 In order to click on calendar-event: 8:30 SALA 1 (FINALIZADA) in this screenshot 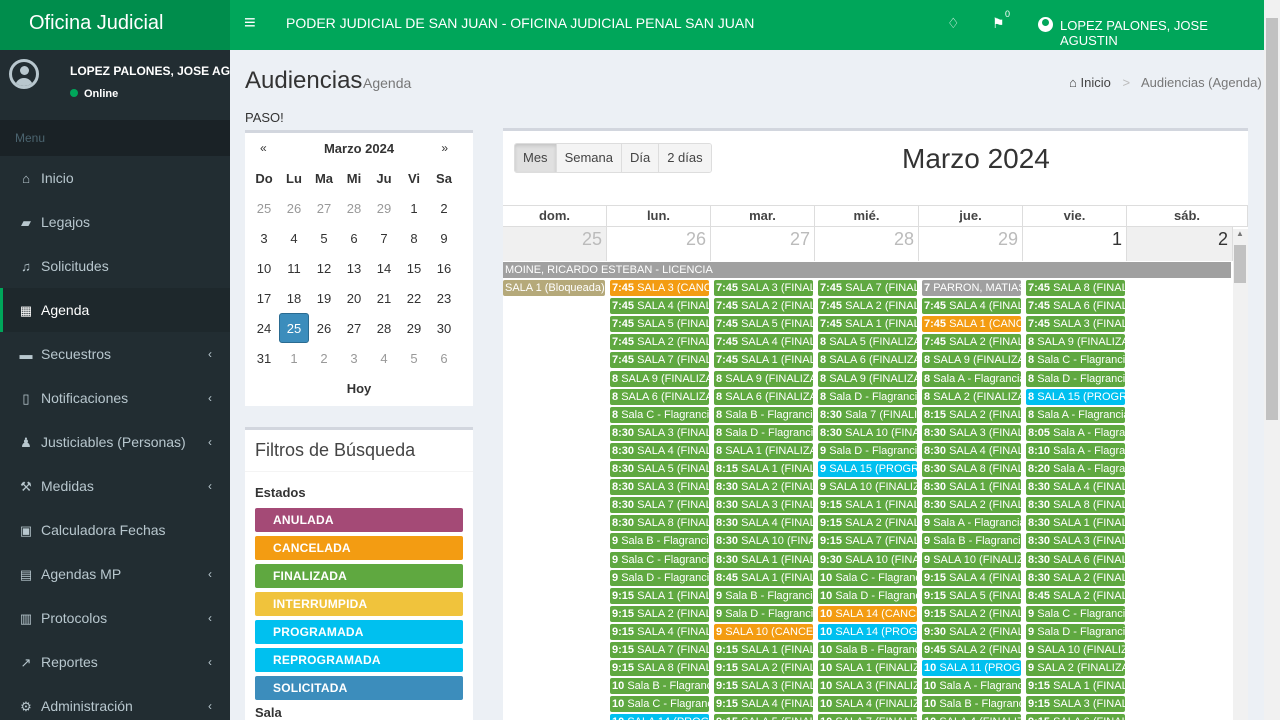, I will do `click(1075, 523)`.